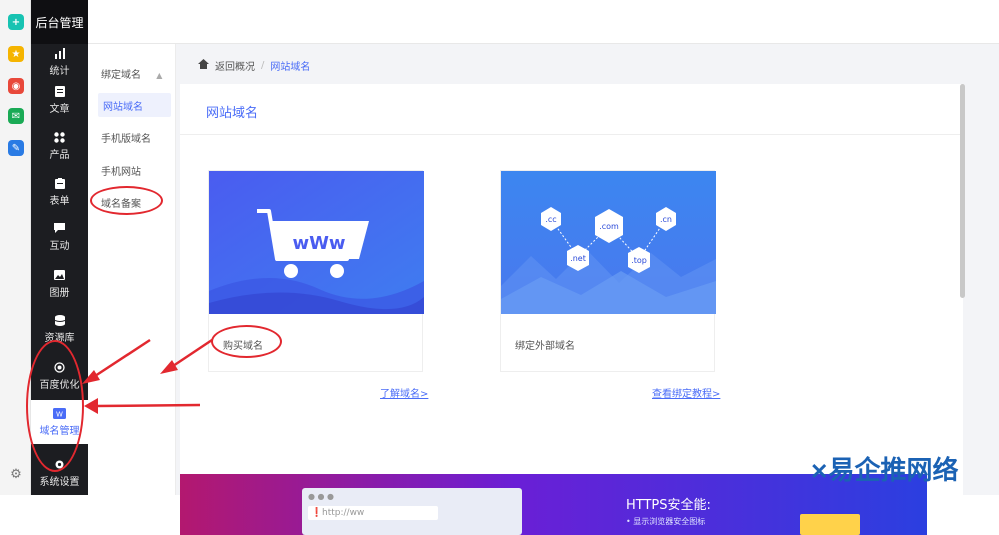 This screenshot has width=999, height=535. I want to click on watermark-icon: ✕, so click(819, 472).